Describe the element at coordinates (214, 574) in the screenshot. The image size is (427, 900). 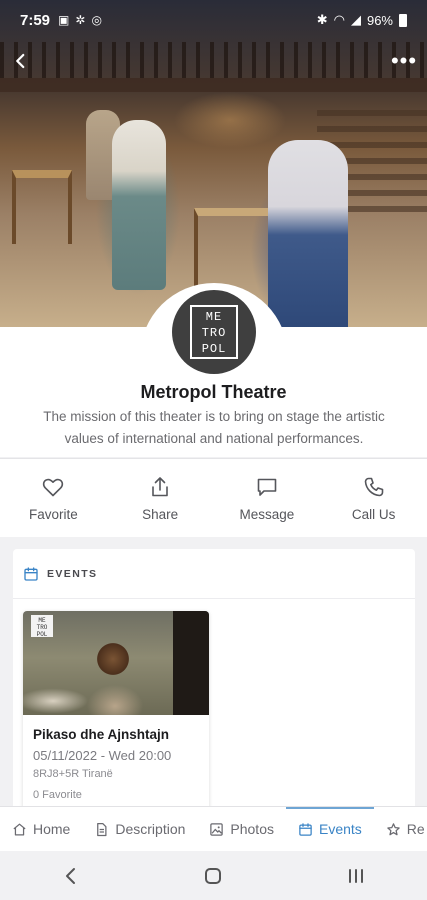
I see `events-header: EVENTS` at that location.